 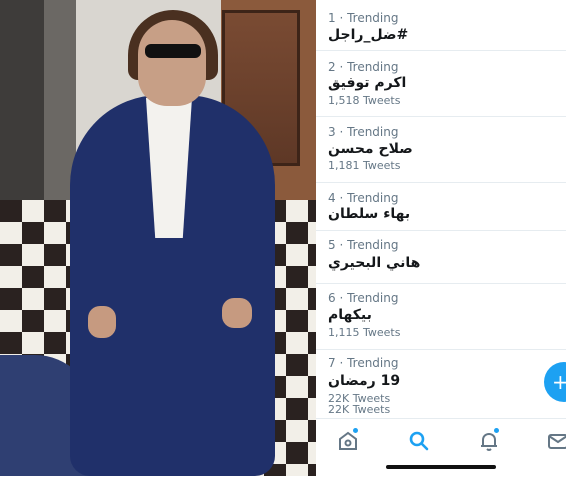 What do you see at coordinates (363, 245) in the screenshot?
I see `trend-meta: 5 · Trending` at bounding box center [363, 245].